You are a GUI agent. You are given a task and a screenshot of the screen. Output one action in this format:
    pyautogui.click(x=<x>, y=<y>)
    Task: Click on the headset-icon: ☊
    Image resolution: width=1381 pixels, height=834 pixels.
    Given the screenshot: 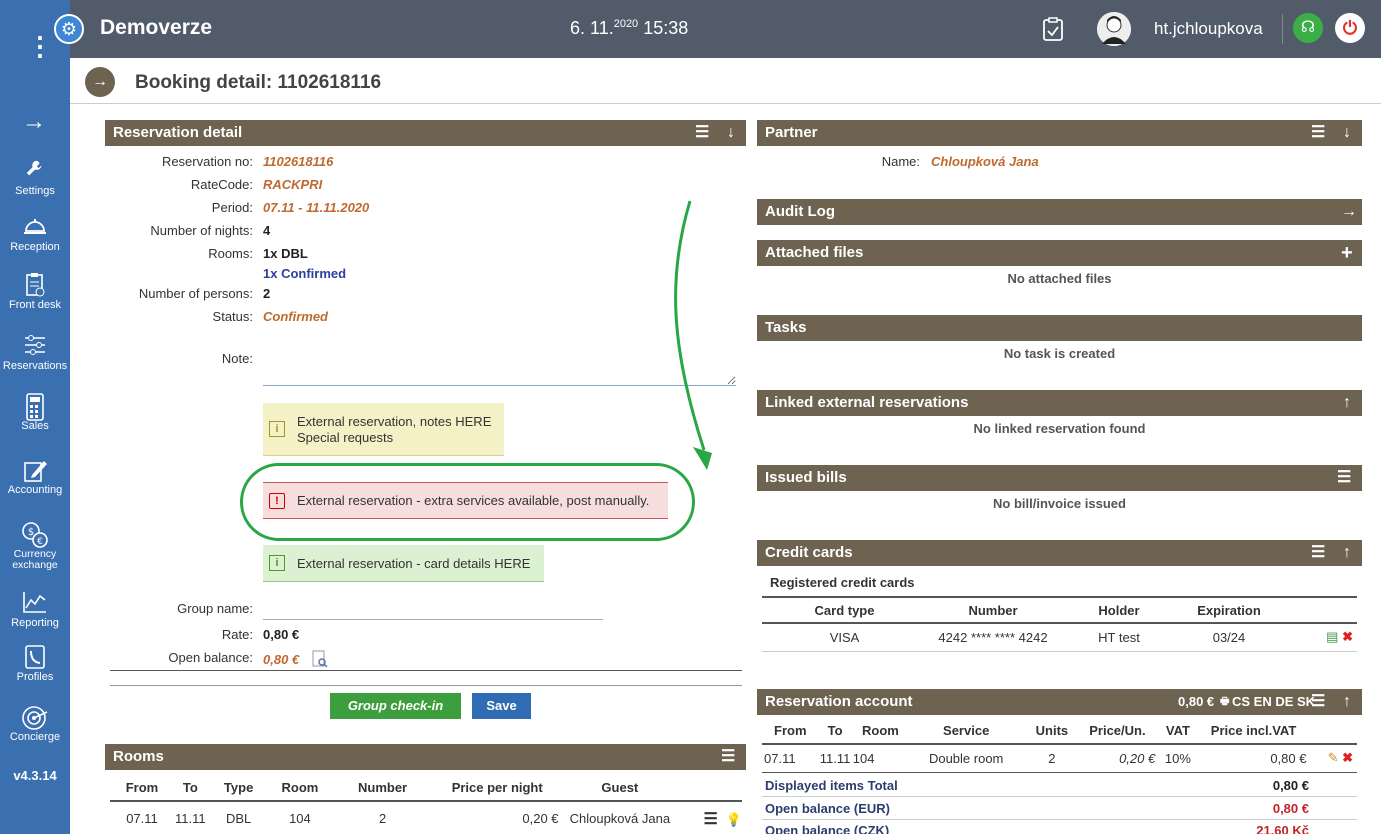 What is the action you would take?
    pyautogui.click(x=1308, y=28)
    